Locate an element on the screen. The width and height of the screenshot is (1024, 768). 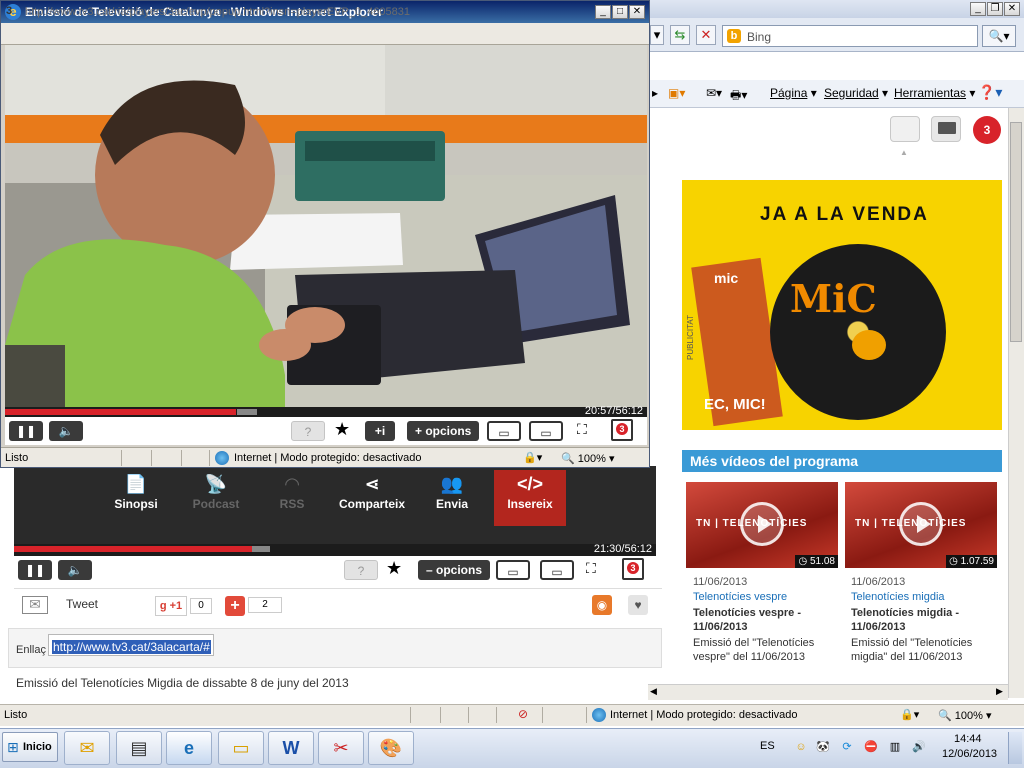
clock-date: 12/06/2013 is located at coordinates (969, 754).